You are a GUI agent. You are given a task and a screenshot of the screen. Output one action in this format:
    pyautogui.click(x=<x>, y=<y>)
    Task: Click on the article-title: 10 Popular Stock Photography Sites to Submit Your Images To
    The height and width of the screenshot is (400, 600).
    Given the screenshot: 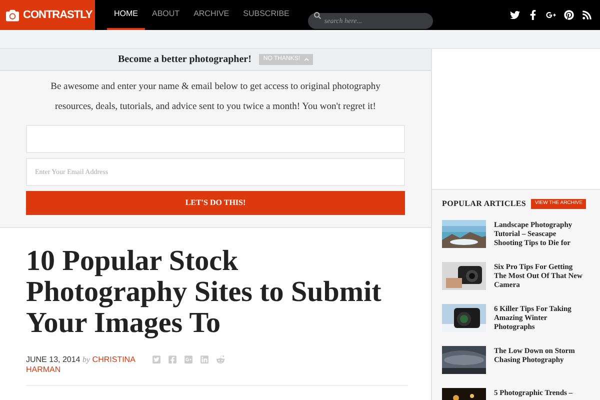 What is the action you would take?
    pyautogui.click(x=216, y=292)
    